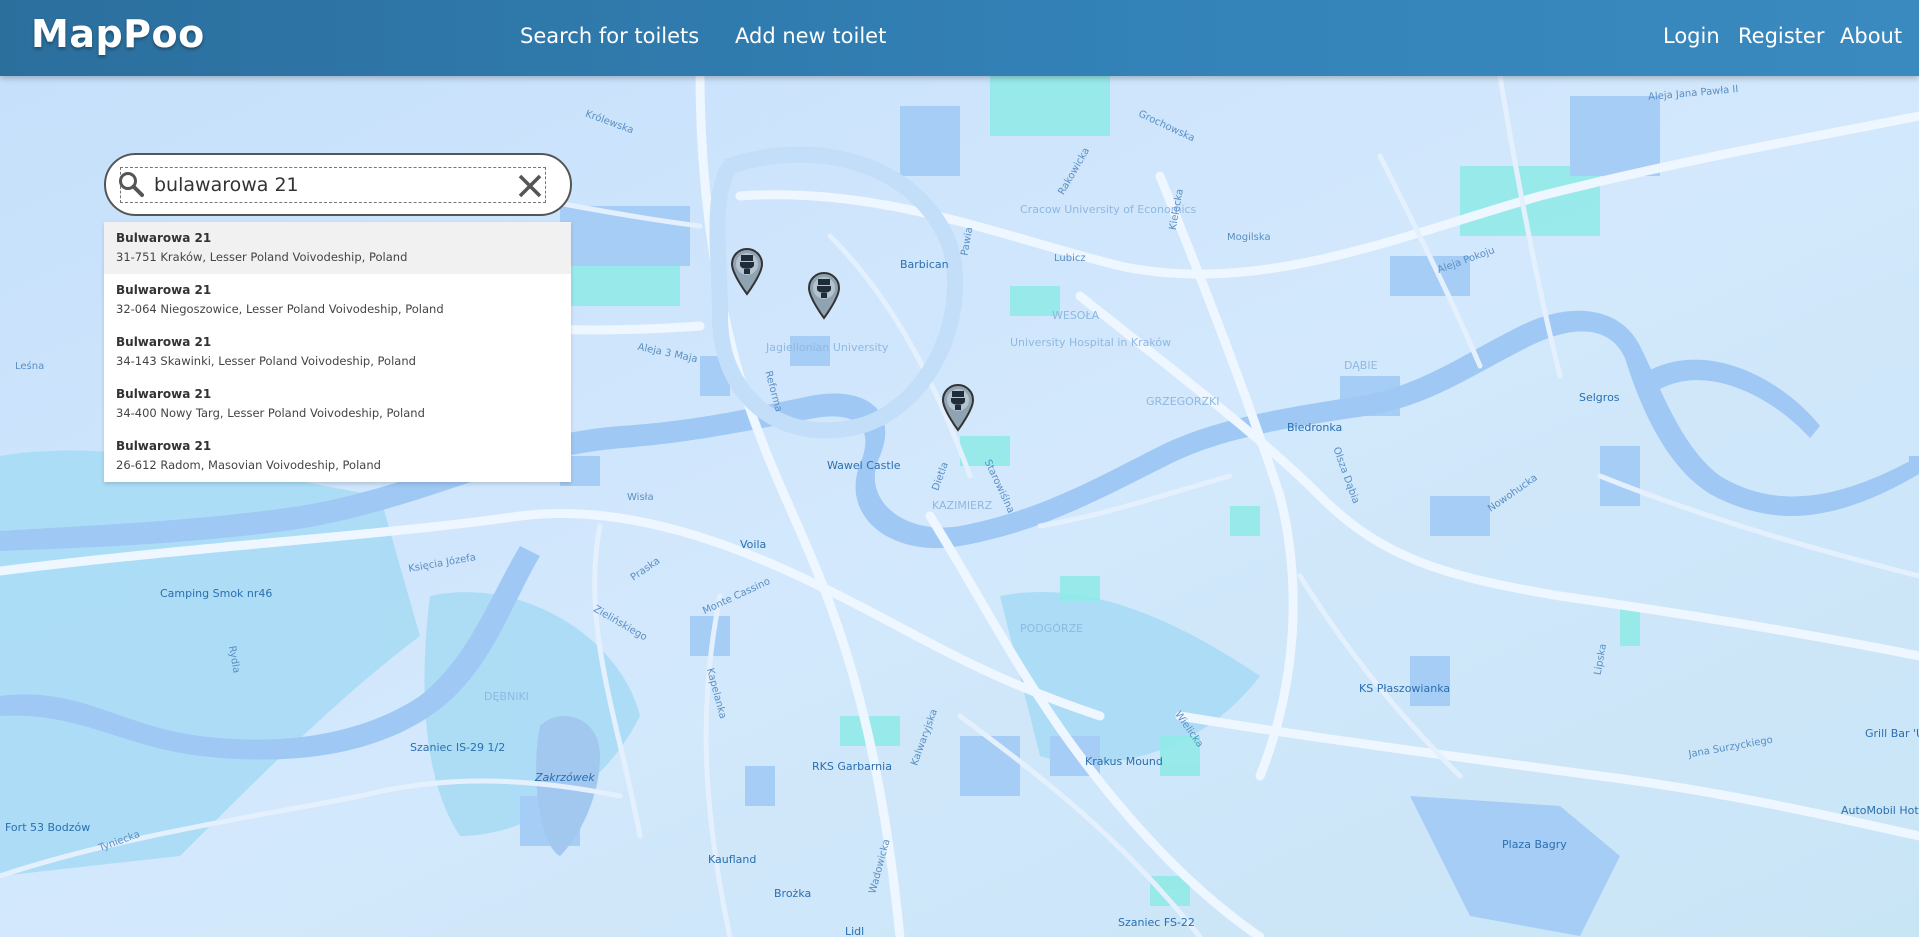 The width and height of the screenshot is (1919, 937). What do you see at coordinates (1871, 36) in the screenshot?
I see `nav-about: About` at bounding box center [1871, 36].